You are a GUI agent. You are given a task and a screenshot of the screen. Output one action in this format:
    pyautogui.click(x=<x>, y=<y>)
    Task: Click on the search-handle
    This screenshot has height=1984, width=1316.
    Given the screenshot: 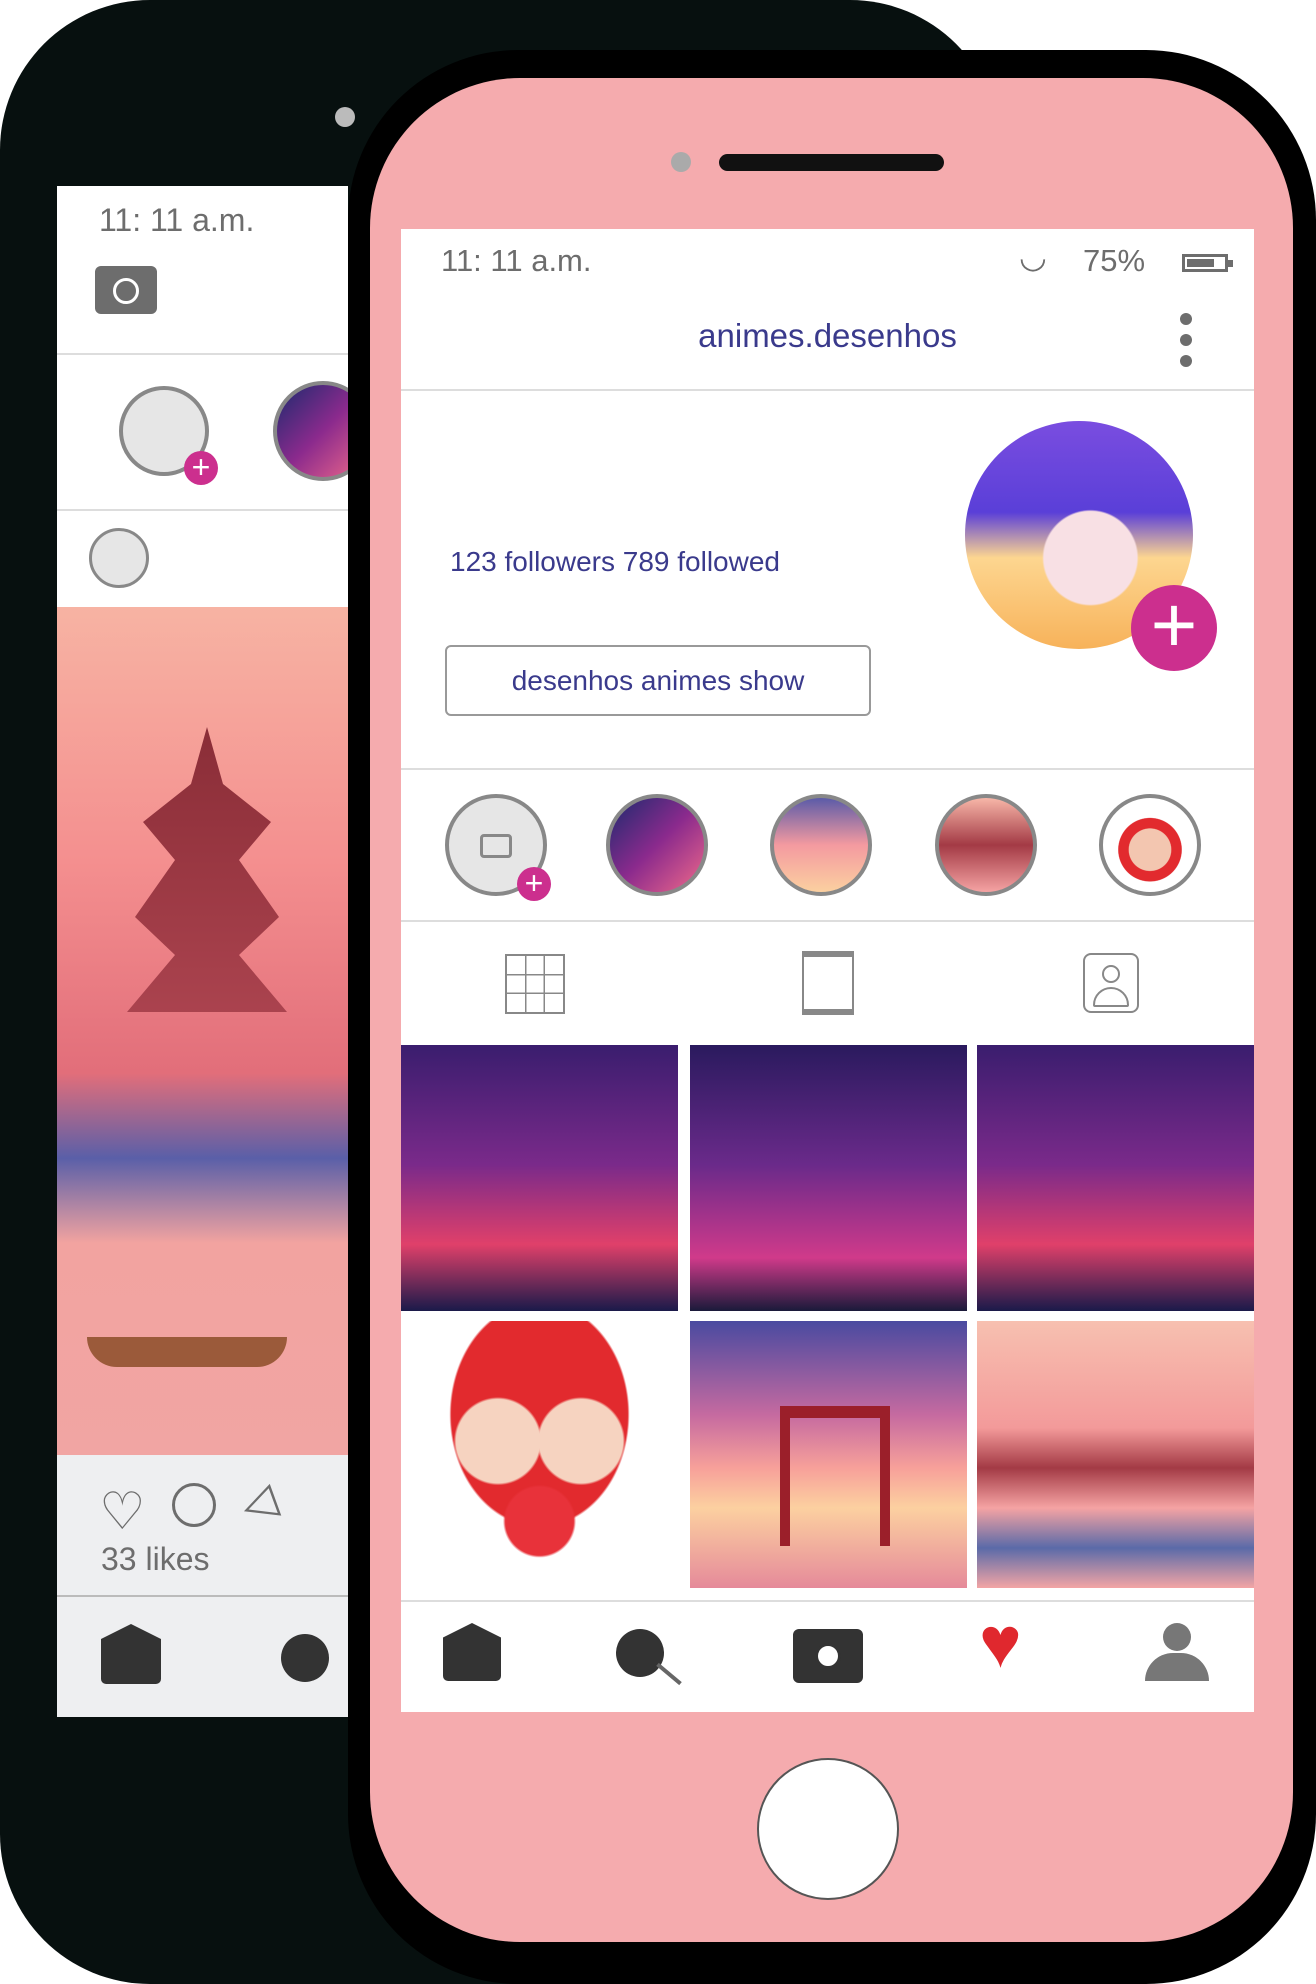 What is the action you would take?
    pyautogui.click(x=669, y=1674)
    